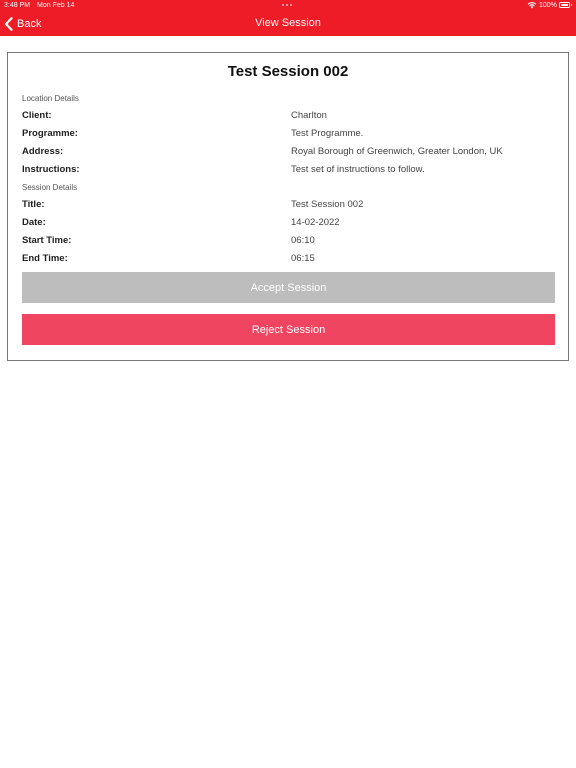 The width and height of the screenshot is (576, 768). I want to click on accept-session-button: Accept Session, so click(288, 287).